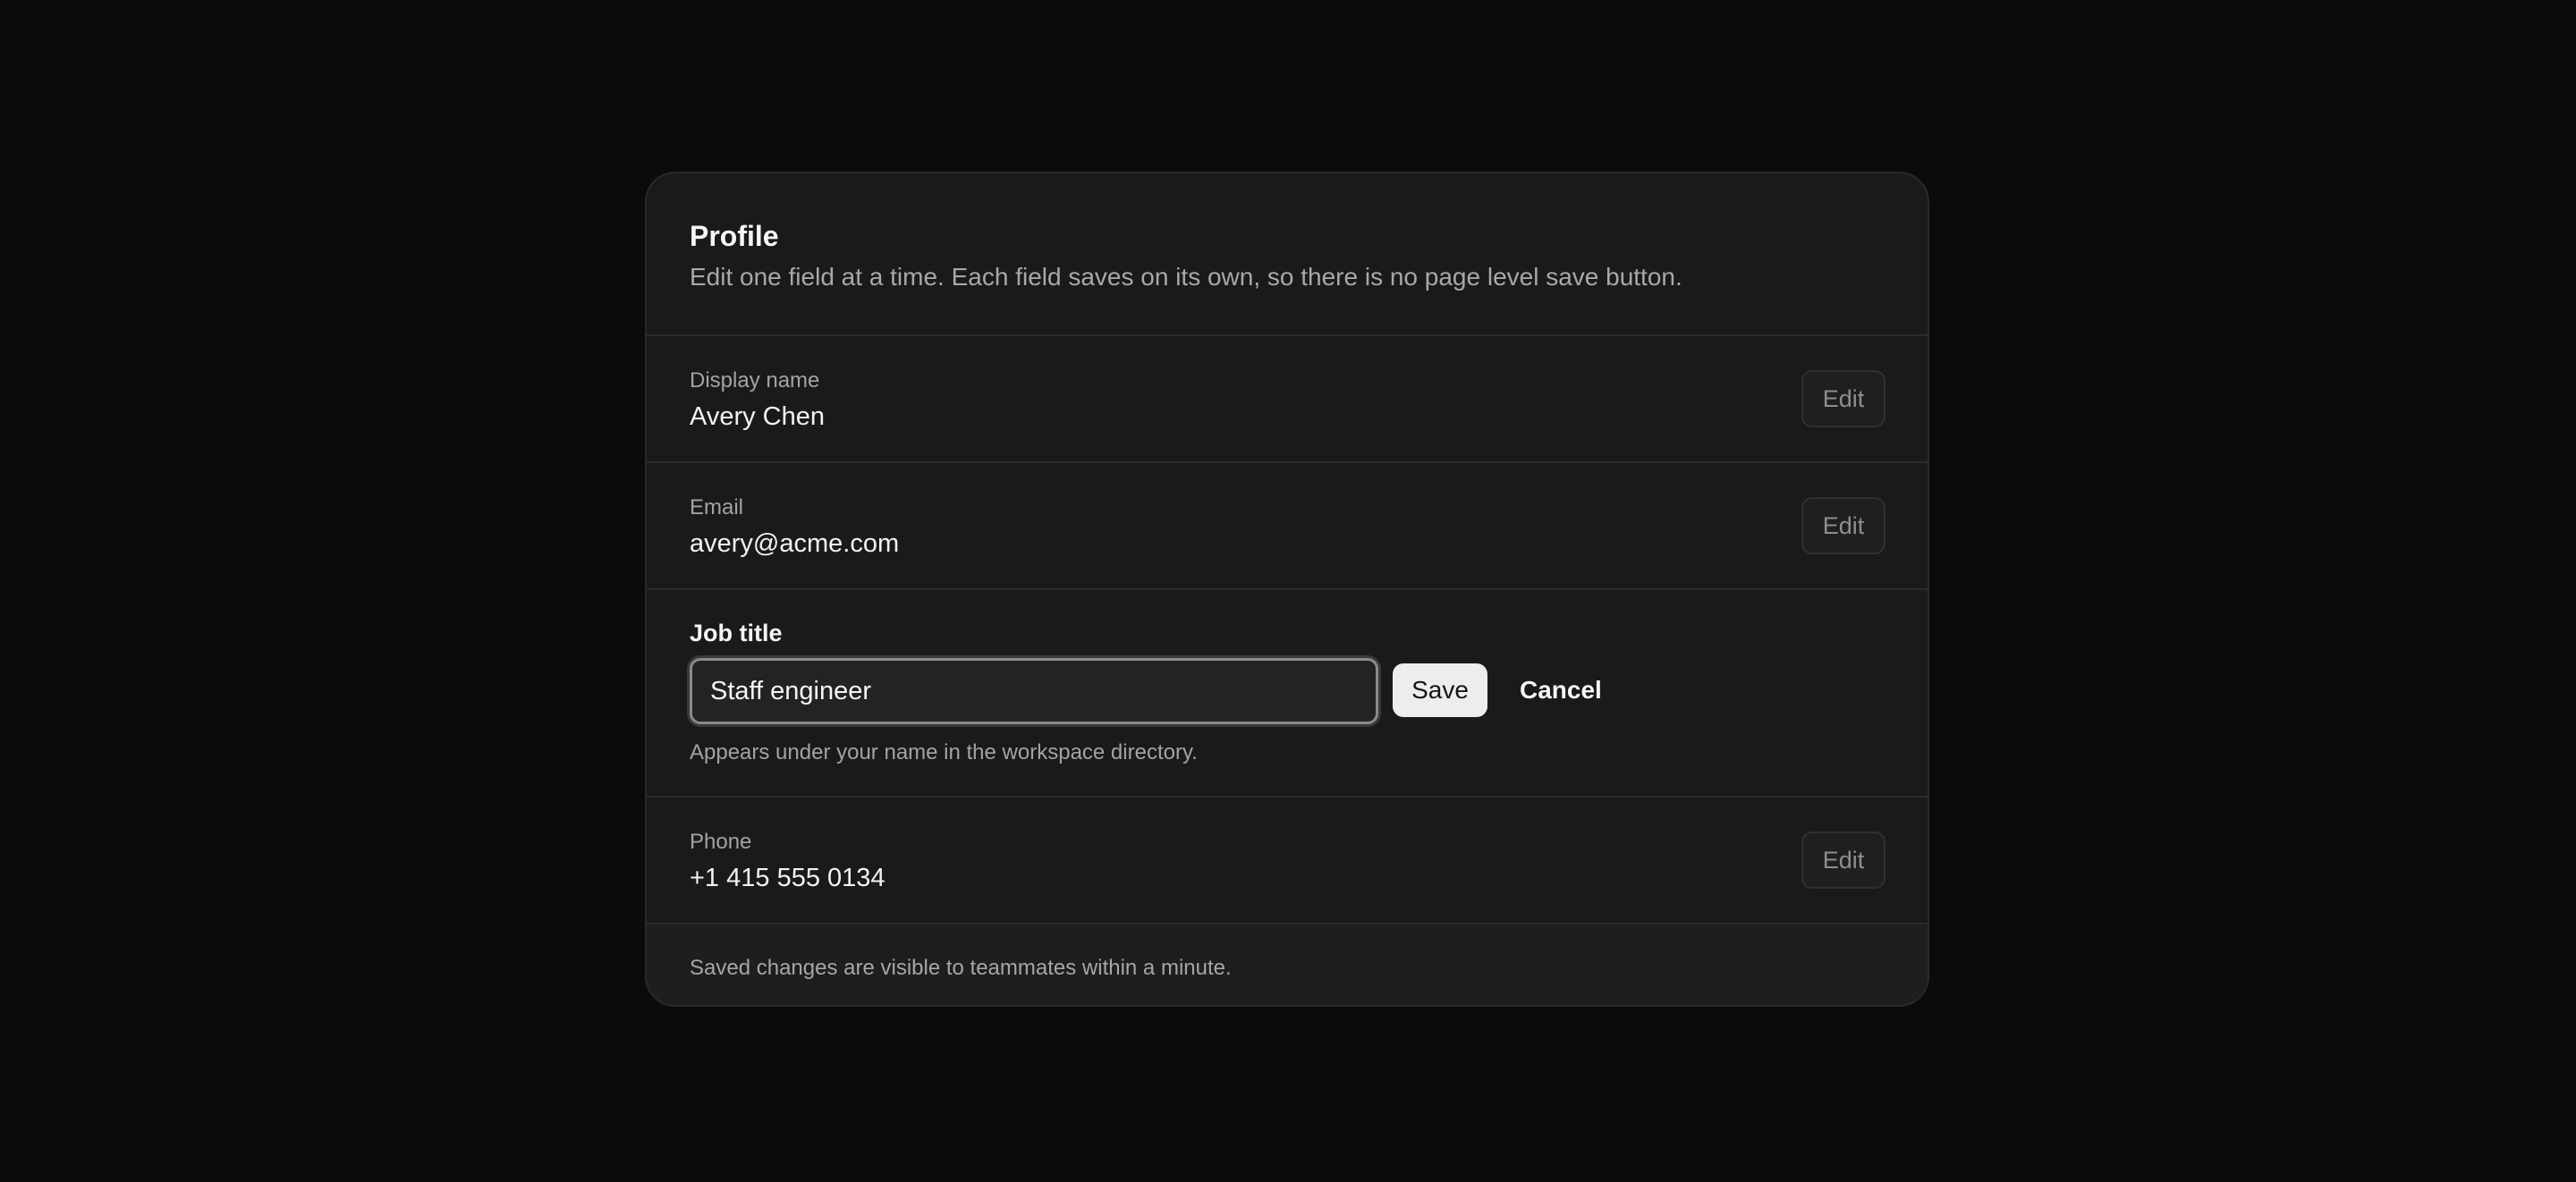 This screenshot has width=2576, height=1182. Describe the element at coordinates (721, 842) in the screenshot. I see `phone-label: Phone` at that location.